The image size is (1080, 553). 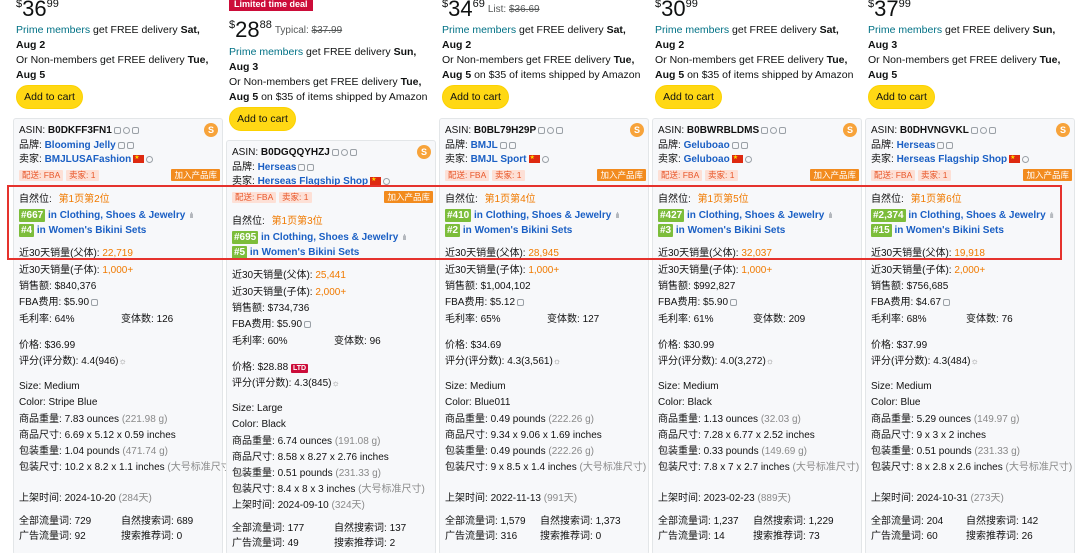 What do you see at coordinates (499, 159) in the screenshot?
I see `seller-link: BMJL Sport` at bounding box center [499, 159].